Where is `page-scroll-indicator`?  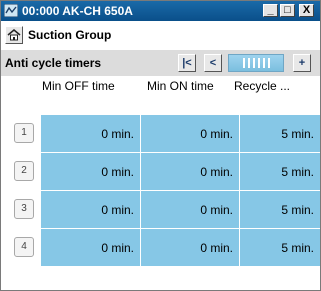
page-scroll-indicator is located at coordinates (256, 63).